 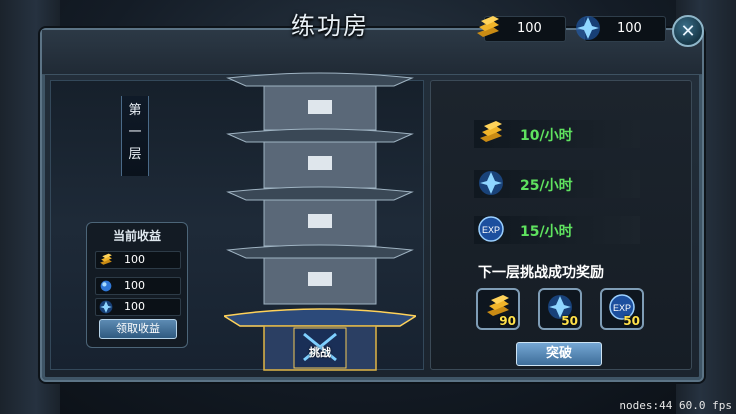 What do you see at coordinates (675, 405) in the screenshot?
I see `debug-stats: nodes:44 60.0 fps` at bounding box center [675, 405].